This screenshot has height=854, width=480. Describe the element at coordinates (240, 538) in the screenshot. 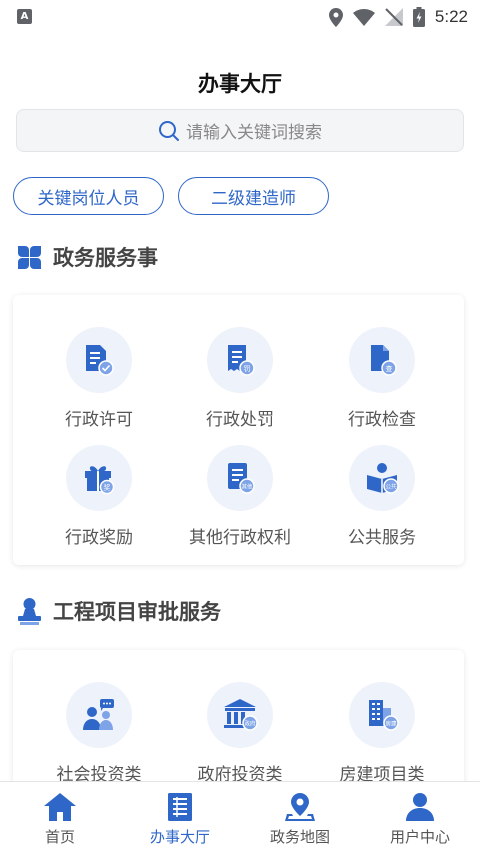

I see `tile-label: 其他行政权利` at that location.